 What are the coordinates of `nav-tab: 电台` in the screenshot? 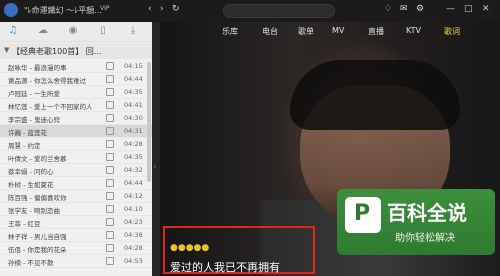 It's located at (270, 31).